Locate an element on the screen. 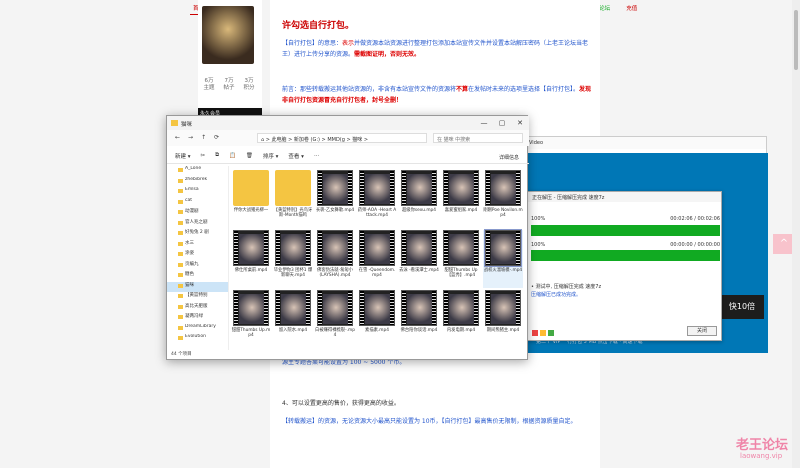  video-file-tile: 佛客伪法就-匆匆小 (LAYSHA).mp4 is located at coordinates (335, 259).